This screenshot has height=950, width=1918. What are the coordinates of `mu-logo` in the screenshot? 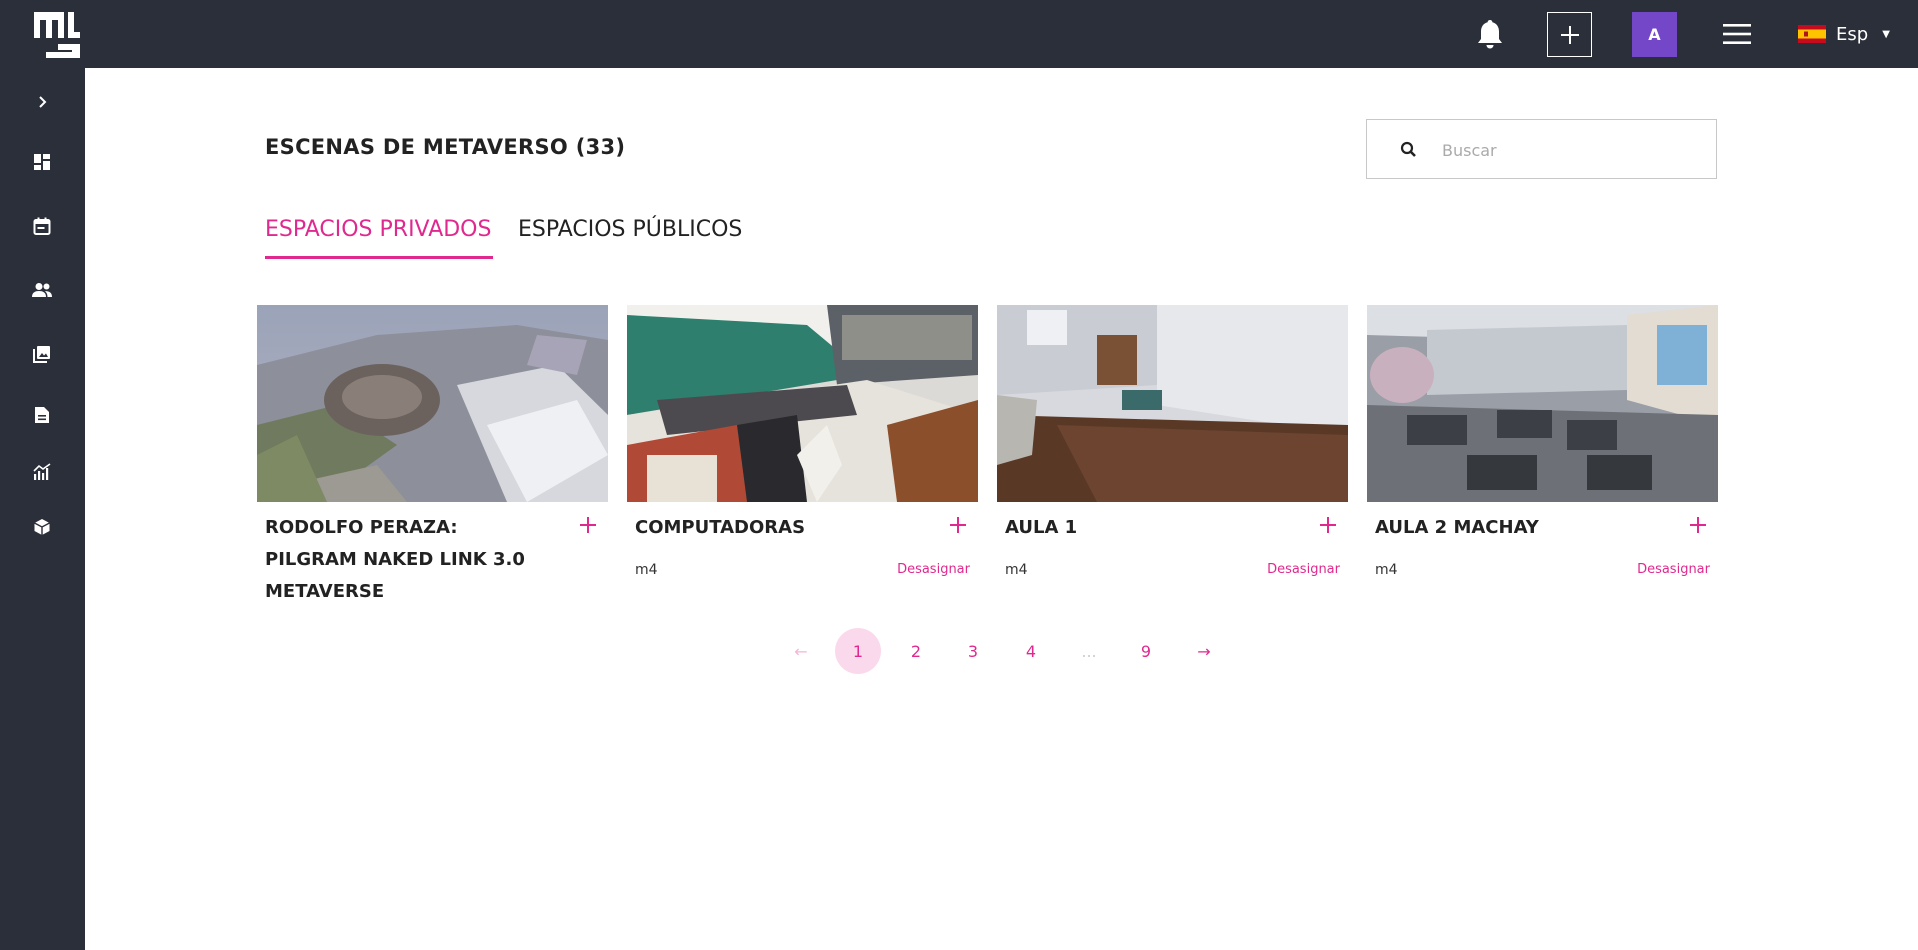 It's located at (57, 34).